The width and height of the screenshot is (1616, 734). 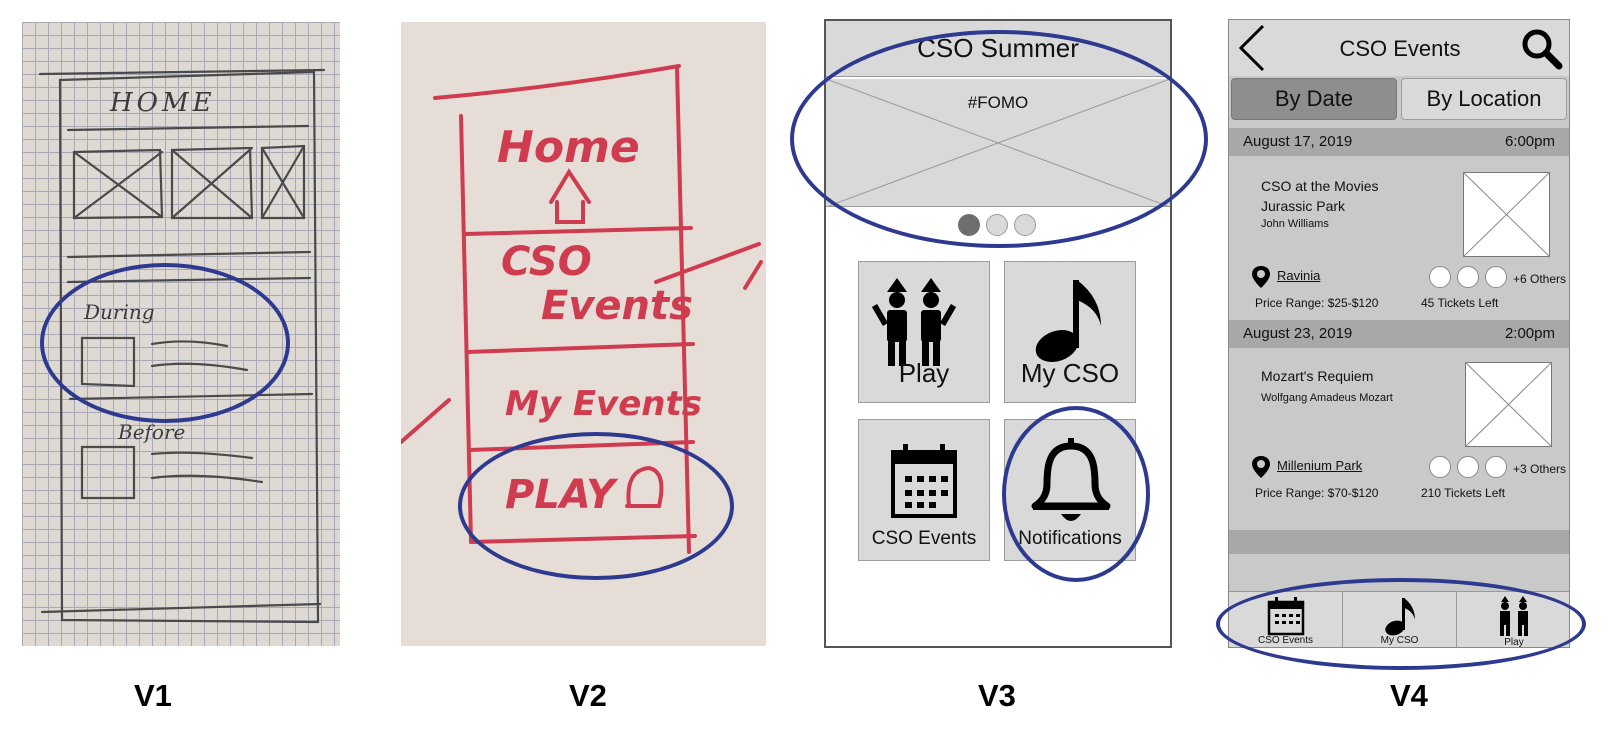 I want to click on event-2-tickets: 210 Tickets Left, so click(x=1463, y=493).